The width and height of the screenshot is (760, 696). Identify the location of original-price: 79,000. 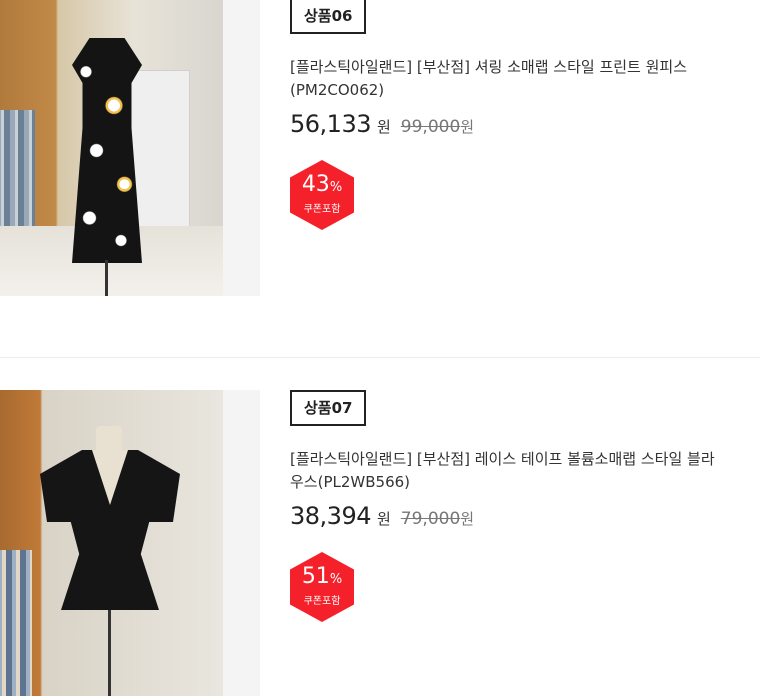
(430, 519).